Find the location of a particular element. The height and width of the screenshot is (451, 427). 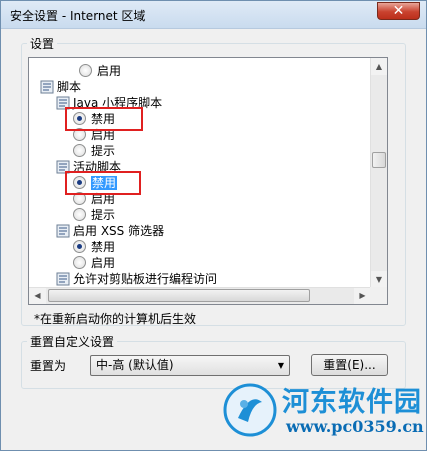

restart-note: *在重新启动你的计算机后生效 is located at coordinates (115, 319).